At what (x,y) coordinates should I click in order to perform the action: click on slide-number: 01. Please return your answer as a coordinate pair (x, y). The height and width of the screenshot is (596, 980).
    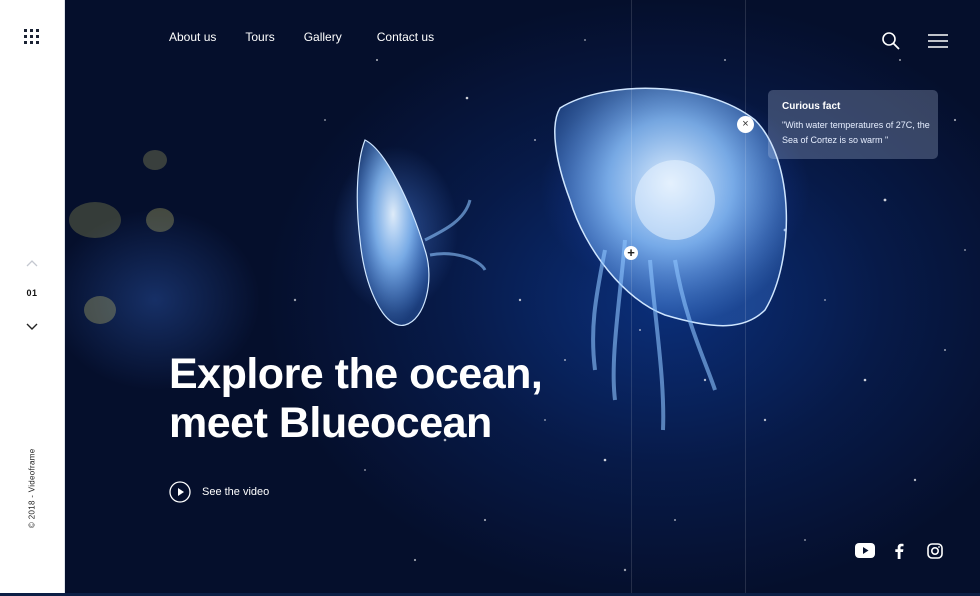
    Looking at the image, I should click on (32, 293).